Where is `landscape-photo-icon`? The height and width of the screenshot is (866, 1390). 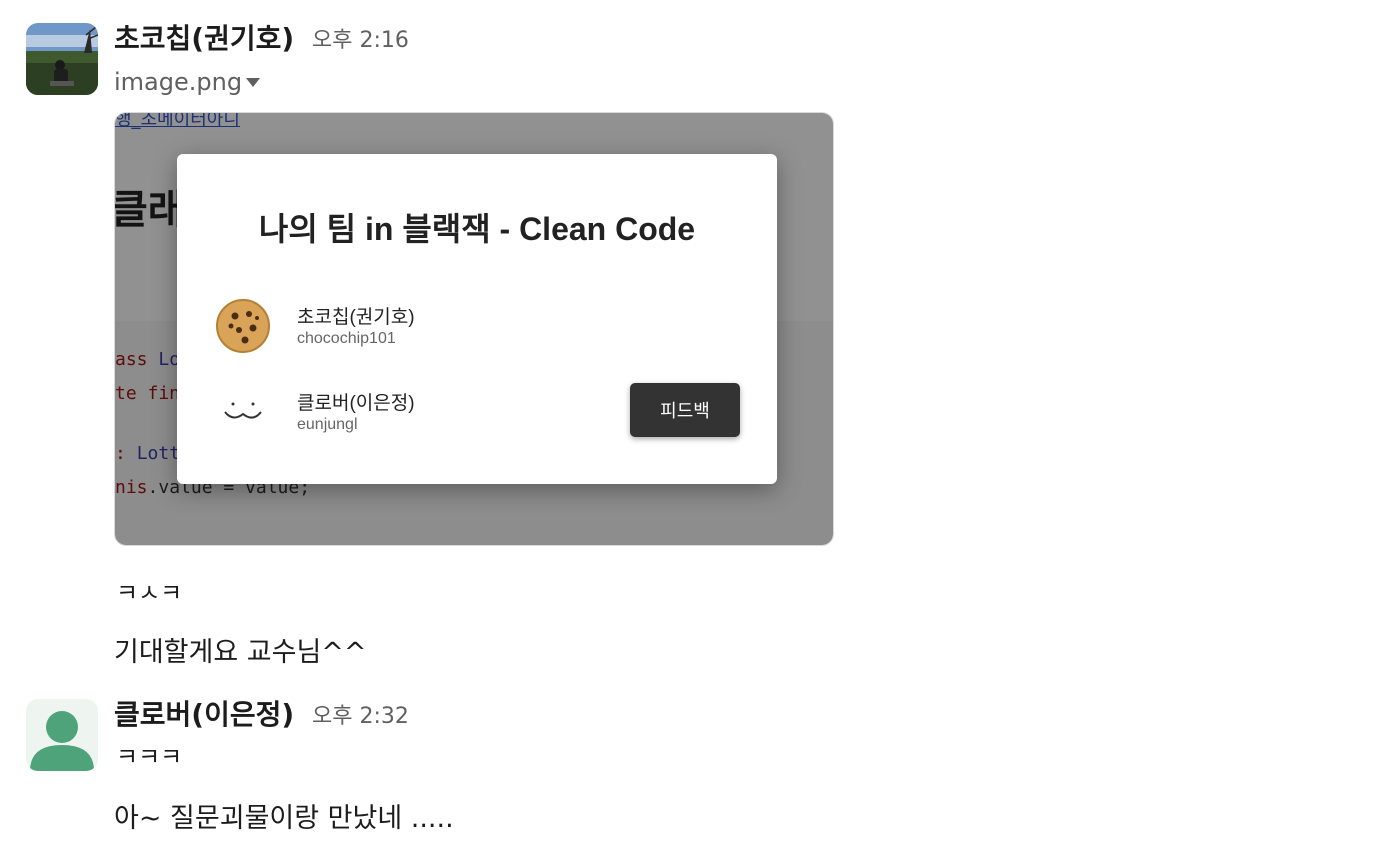
landscape-photo-icon is located at coordinates (62, 59).